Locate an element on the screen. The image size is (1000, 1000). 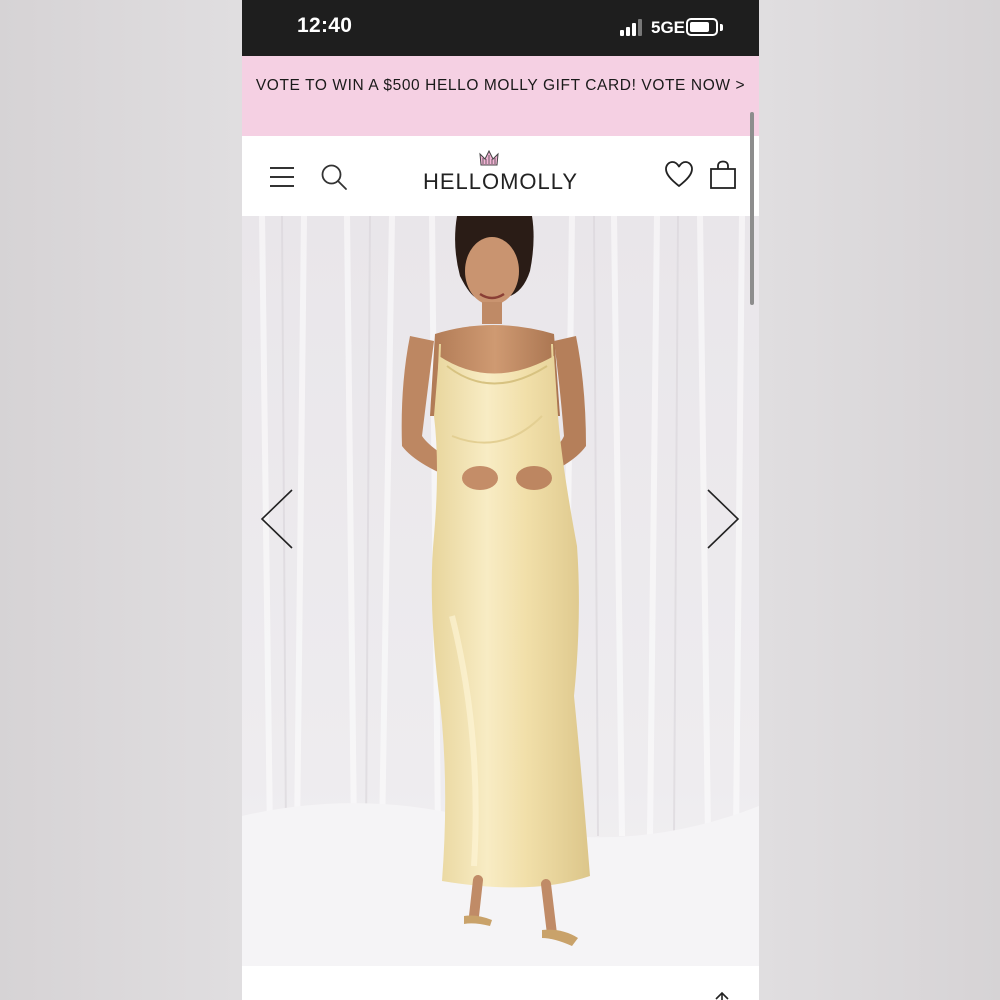
share-icon is located at coordinates (722, 995).